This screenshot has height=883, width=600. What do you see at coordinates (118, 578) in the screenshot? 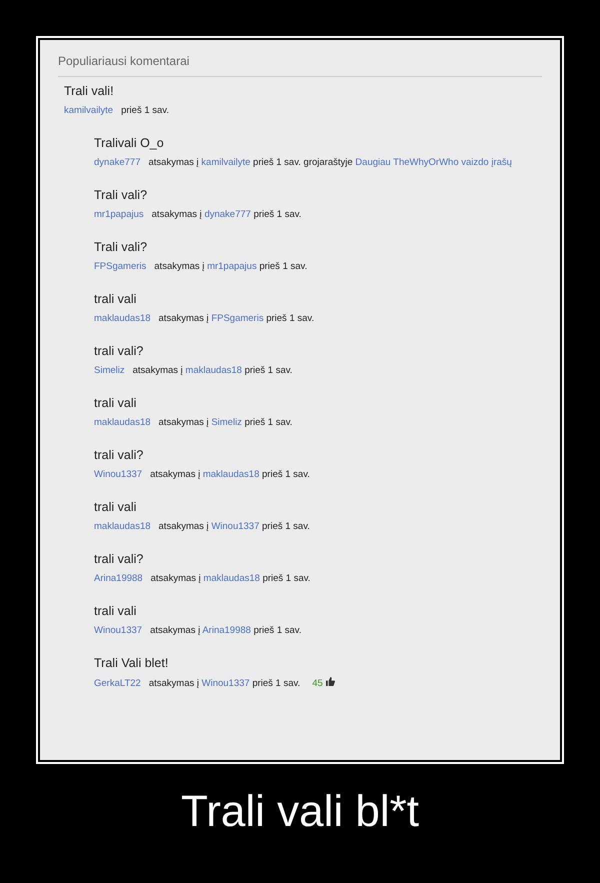
I see `author-link: Arina19988` at bounding box center [118, 578].